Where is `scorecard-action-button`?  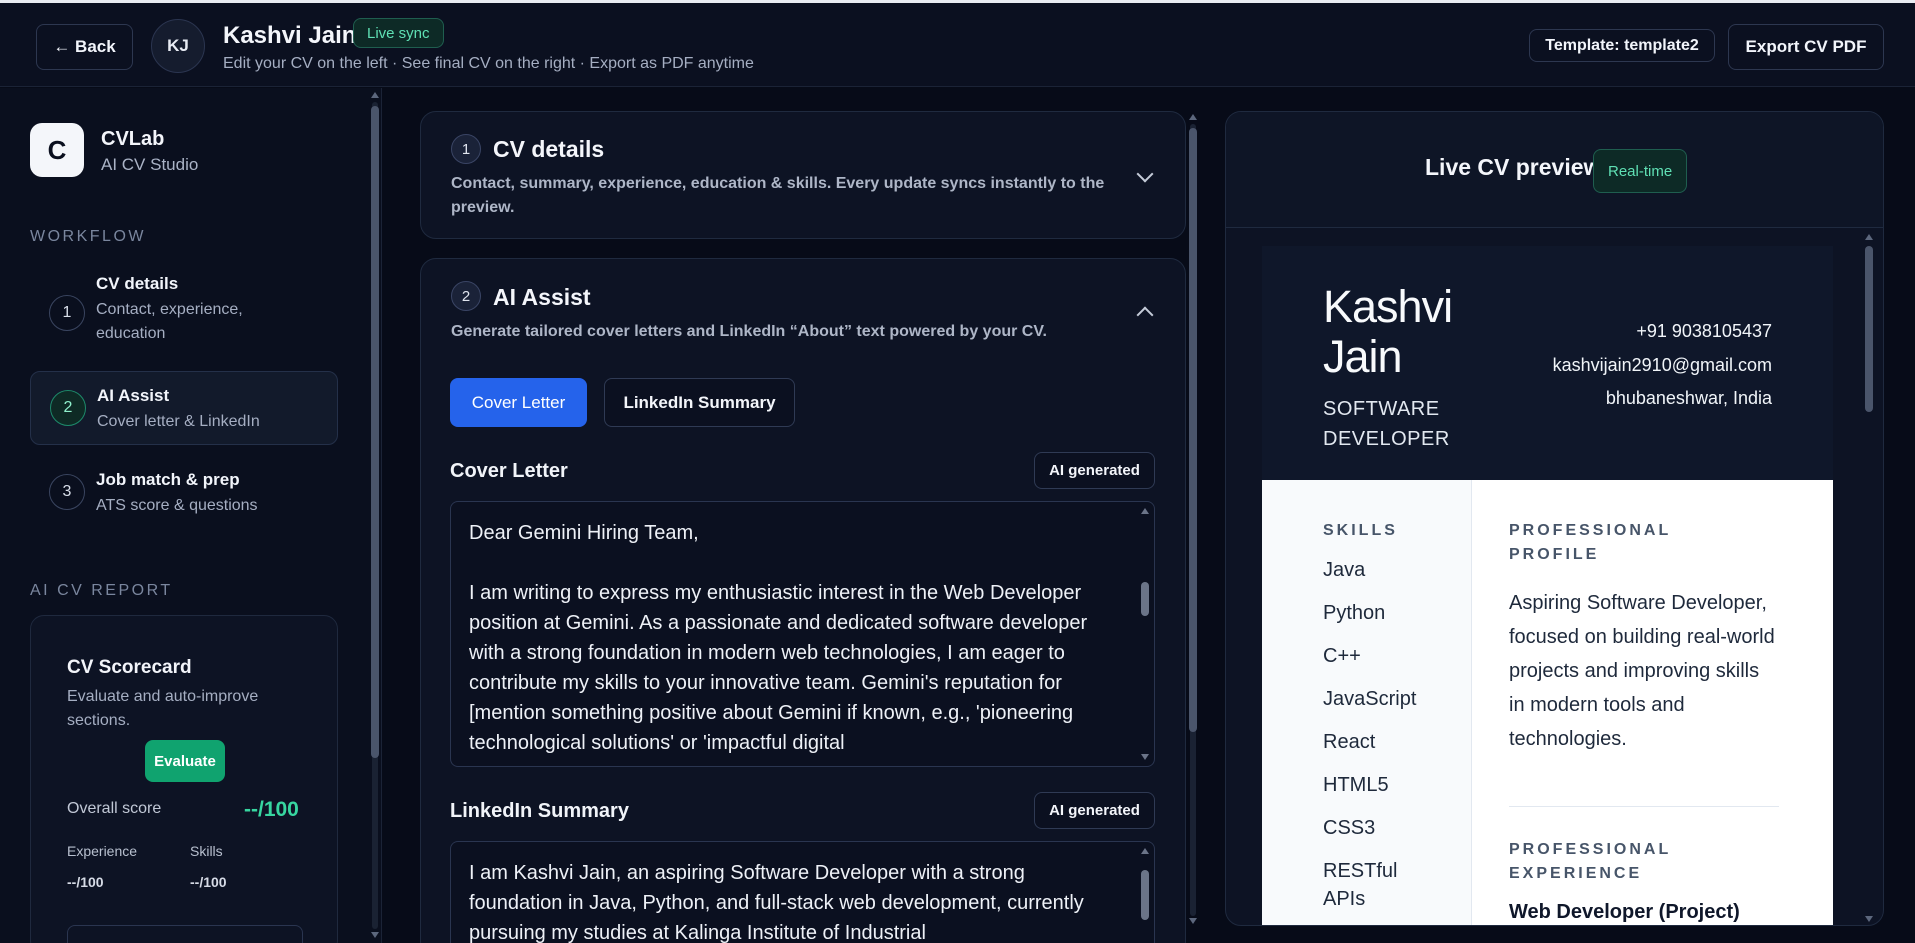 scorecard-action-button is located at coordinates (185, 934).